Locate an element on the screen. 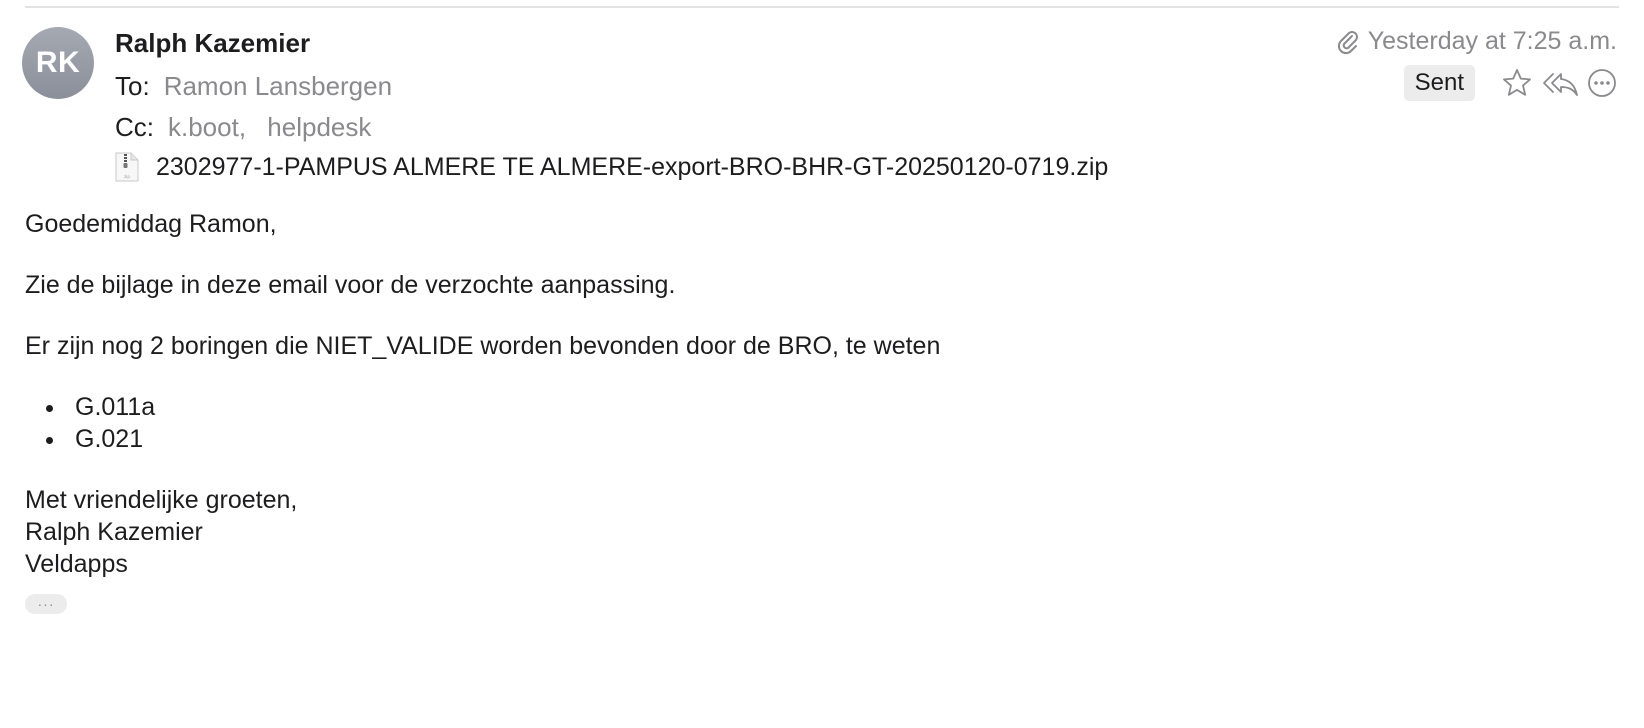  cc-recipient-helpdesk: helpdesk is located at coordinates (319, 127).